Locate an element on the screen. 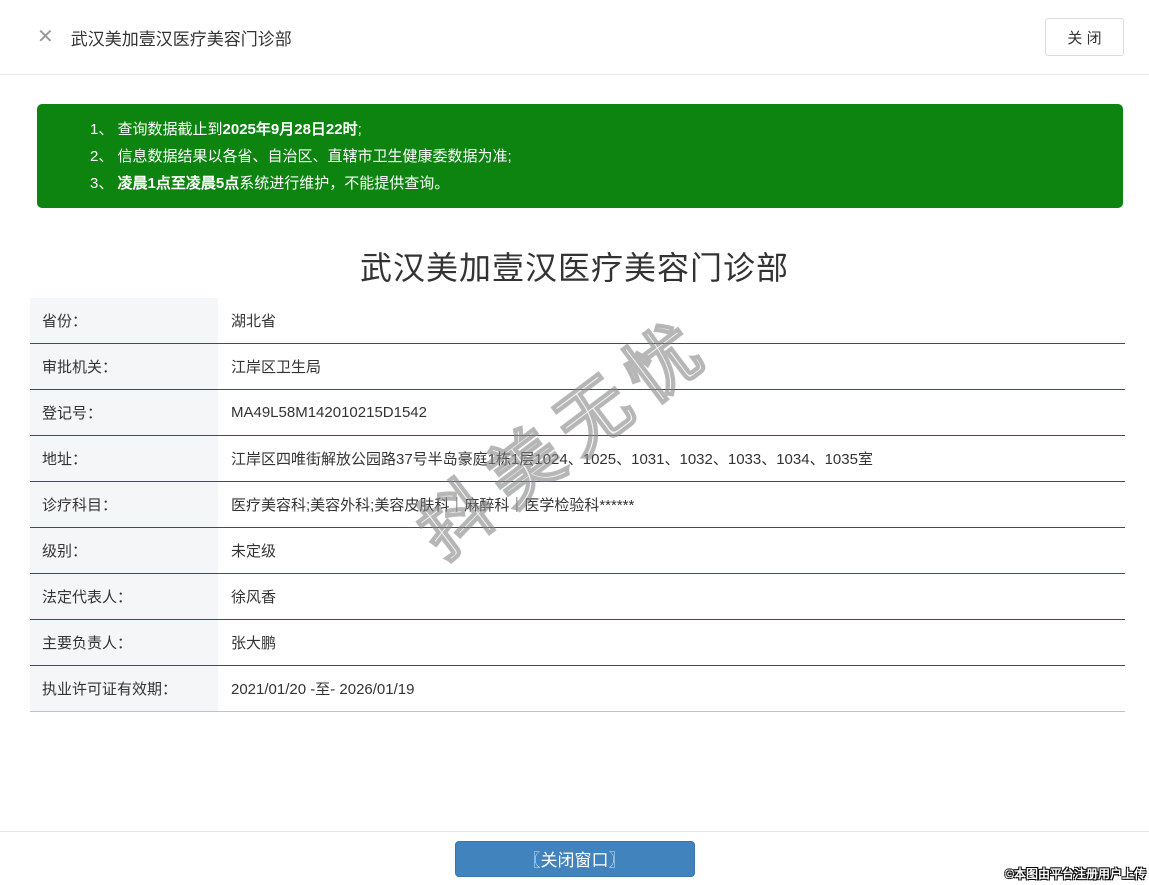 The width and height of the screenshot is (1149, 885). modal-footer: 〖关闭窗口〗 is located at coordinates (574, 858).